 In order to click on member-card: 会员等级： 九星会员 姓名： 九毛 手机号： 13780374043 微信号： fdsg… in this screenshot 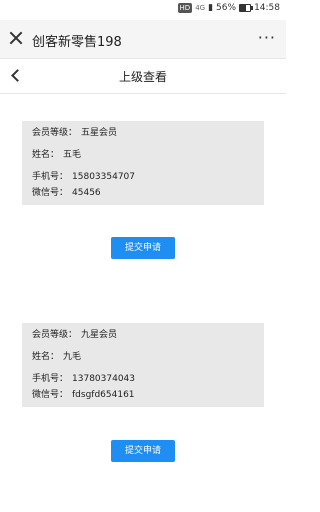, I will do `click(143, 365)`.